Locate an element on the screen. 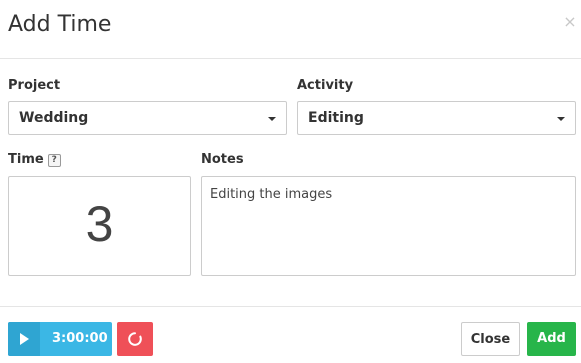  help-icon: ? is located at coordinates (54, 160).